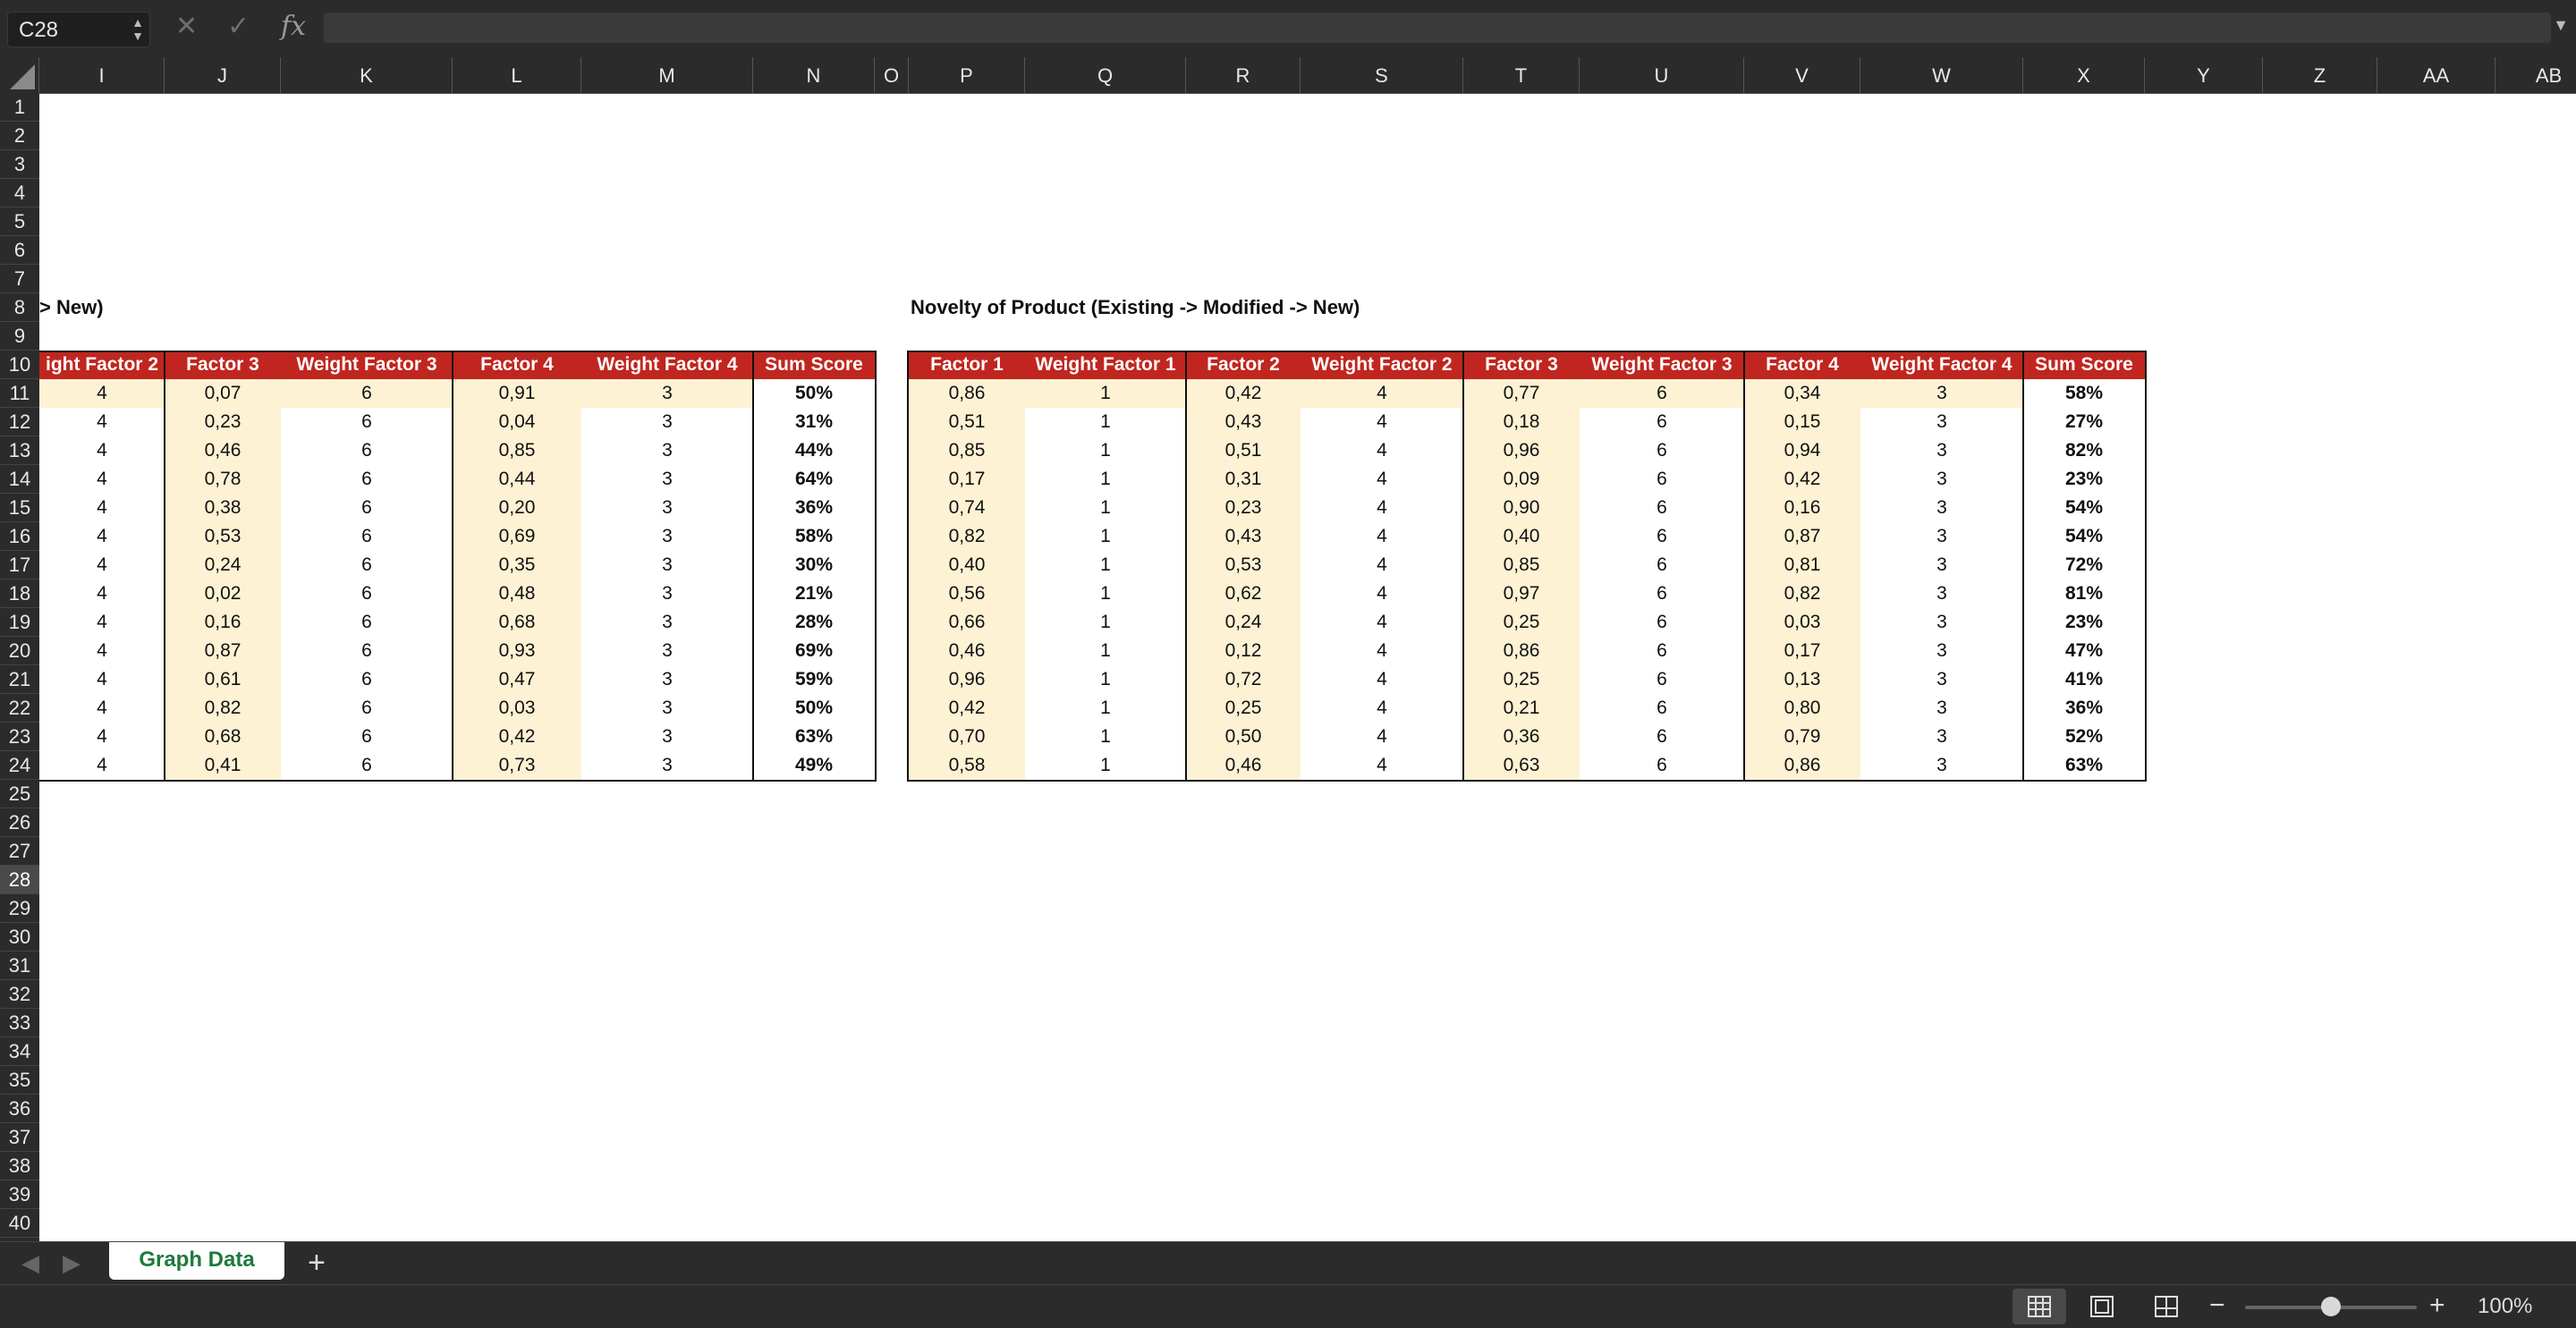 The image size is (2576, 1328). What do you see at coordinates (814, 679) in the screenshot?
I see `table-cell: 59%` at bounding box center [814, 679].